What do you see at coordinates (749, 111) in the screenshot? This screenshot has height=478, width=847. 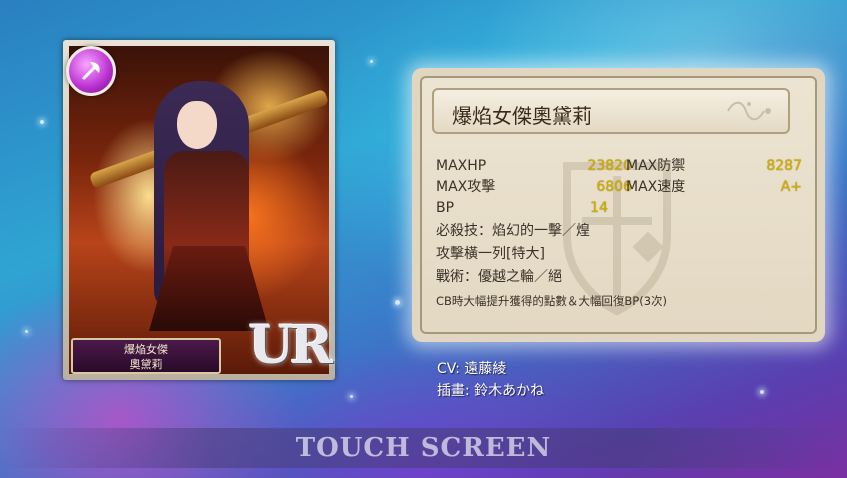 I see `scroll-ornament-icon` at bounding box center [749, 111].